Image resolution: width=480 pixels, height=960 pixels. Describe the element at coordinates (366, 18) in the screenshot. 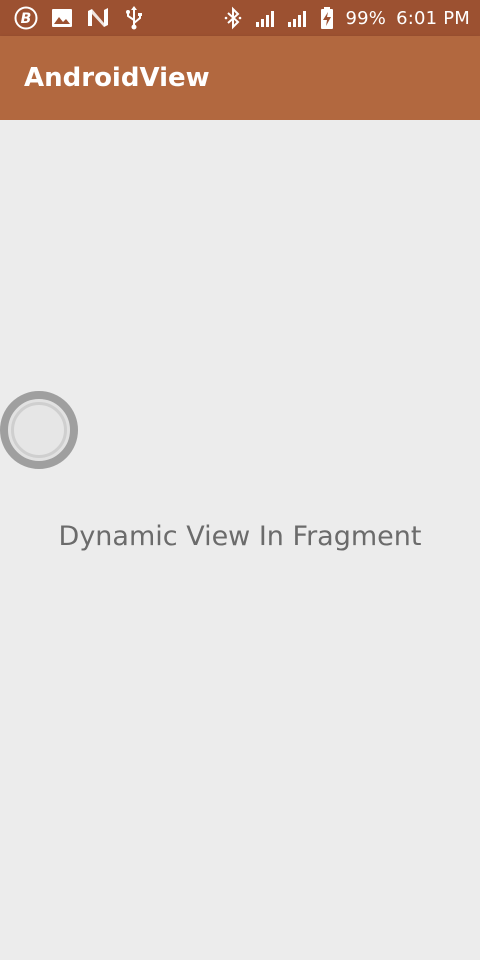

I see `battery-percent: 99%` at that location.